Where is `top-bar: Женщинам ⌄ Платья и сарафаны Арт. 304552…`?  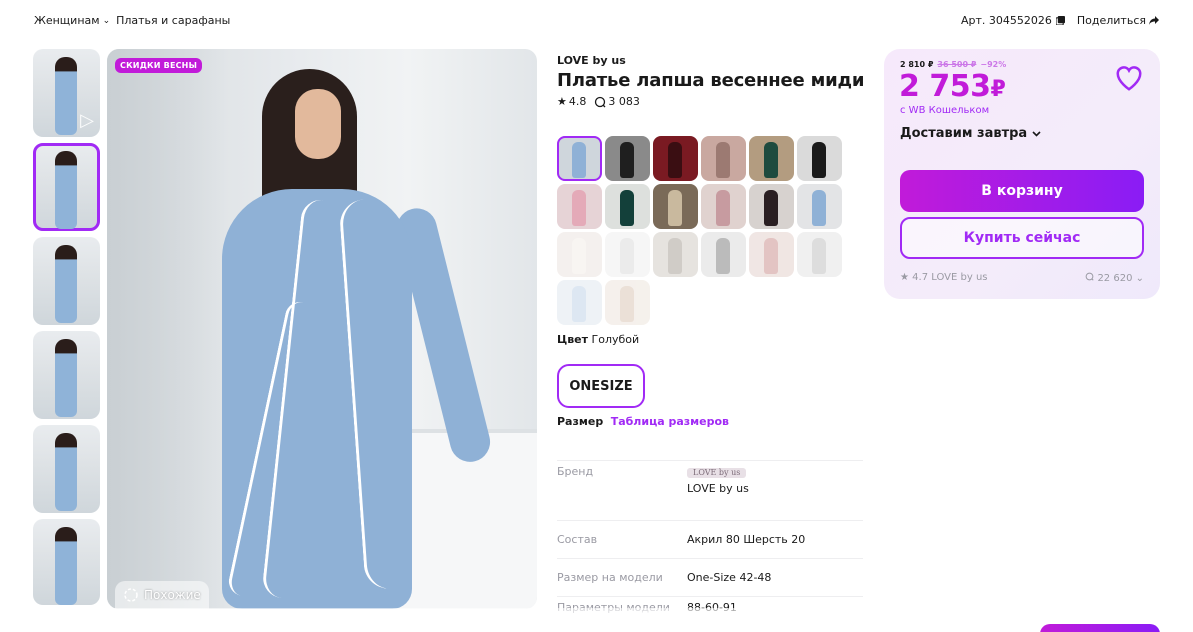
top-bar: Женщинам ⌄ Платья и сарафаны Арт. 304552… is located at coordinates (596, 21).